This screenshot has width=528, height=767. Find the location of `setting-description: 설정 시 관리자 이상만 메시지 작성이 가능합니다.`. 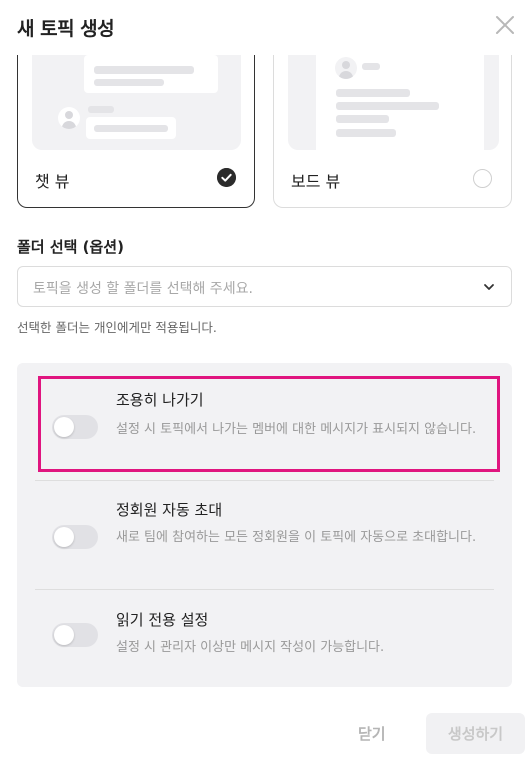

setting-description: 설정 시 관리자 이상만 메시지 작성이 가능합니다. is located at coordinates (250, 647).